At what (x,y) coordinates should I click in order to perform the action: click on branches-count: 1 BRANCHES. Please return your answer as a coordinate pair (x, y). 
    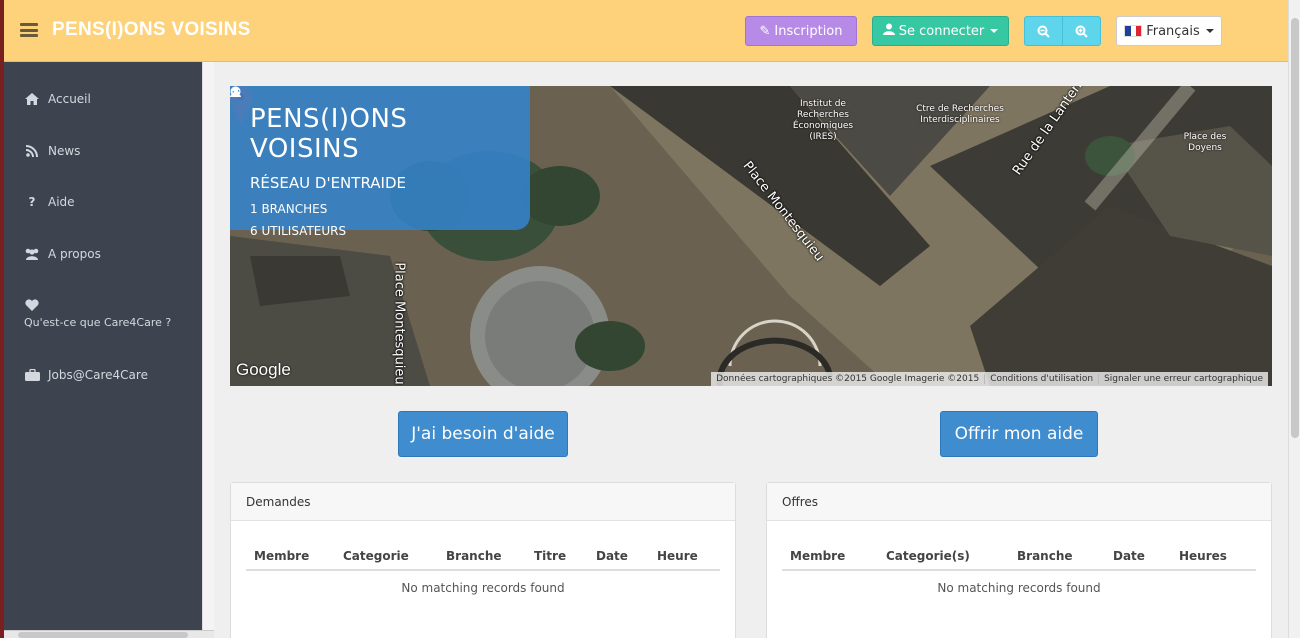
    Looking at the image, I should click on (370, 151).